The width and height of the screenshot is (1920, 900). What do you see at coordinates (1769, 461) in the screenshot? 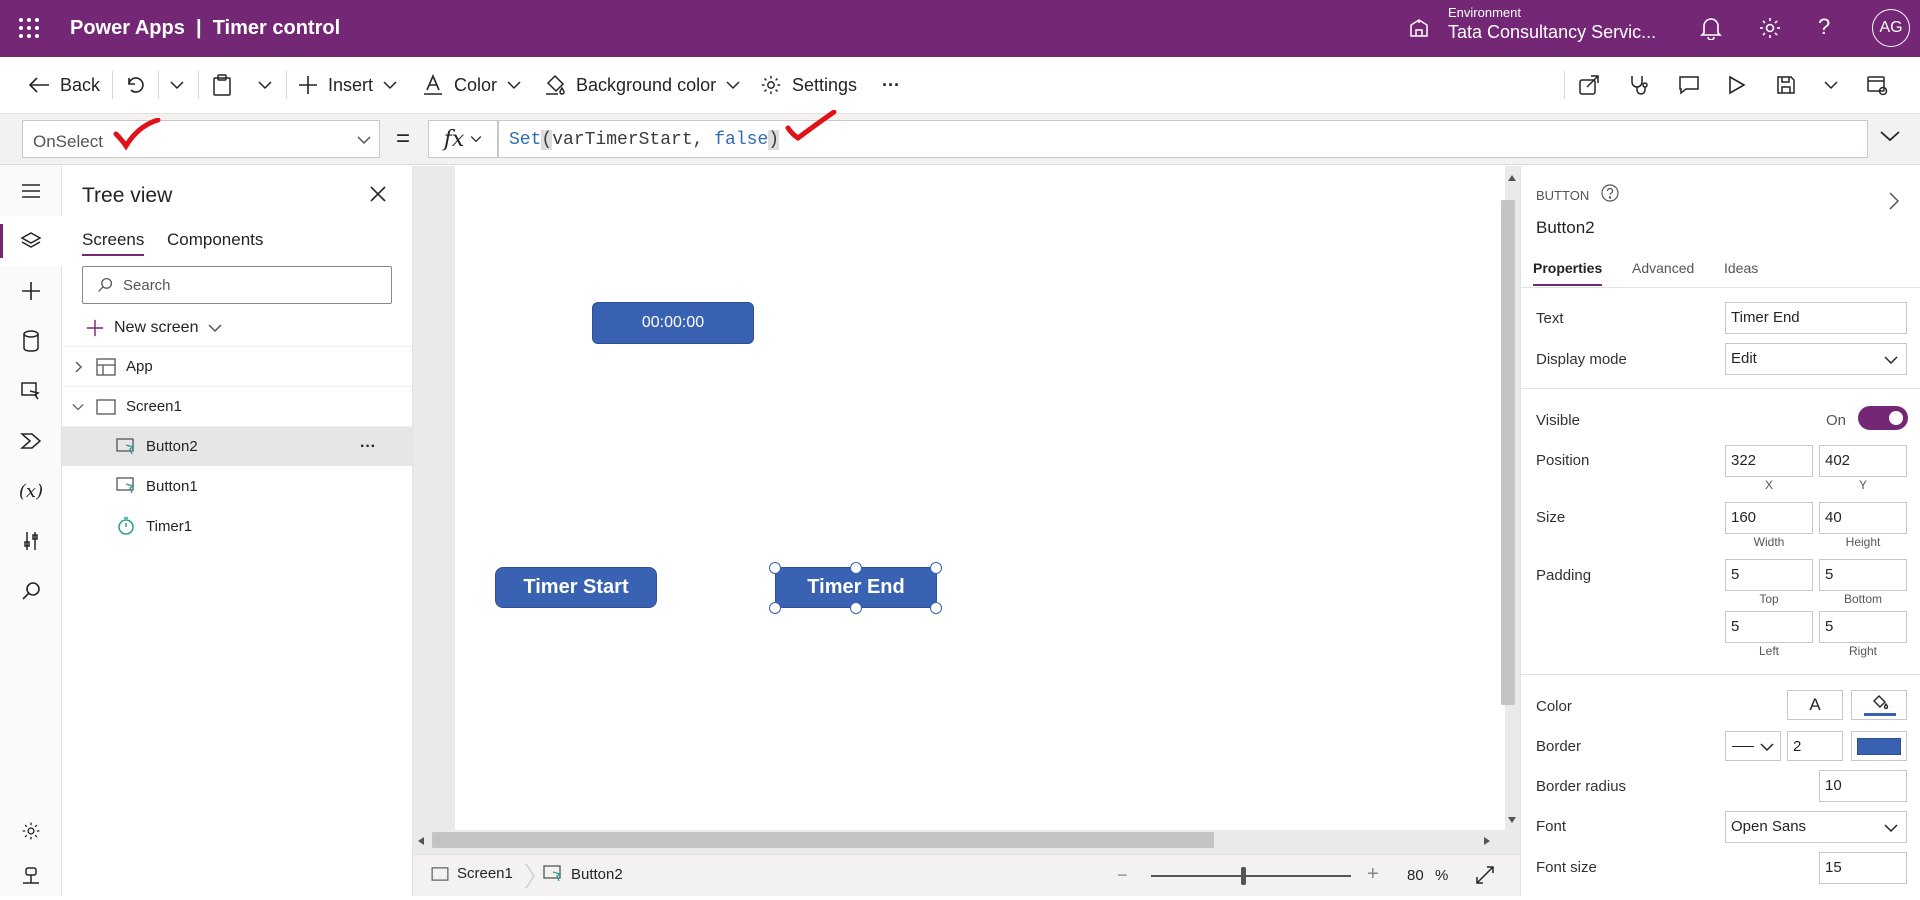
I see `position-x-input: 322` at bounding box center [1769, 461].